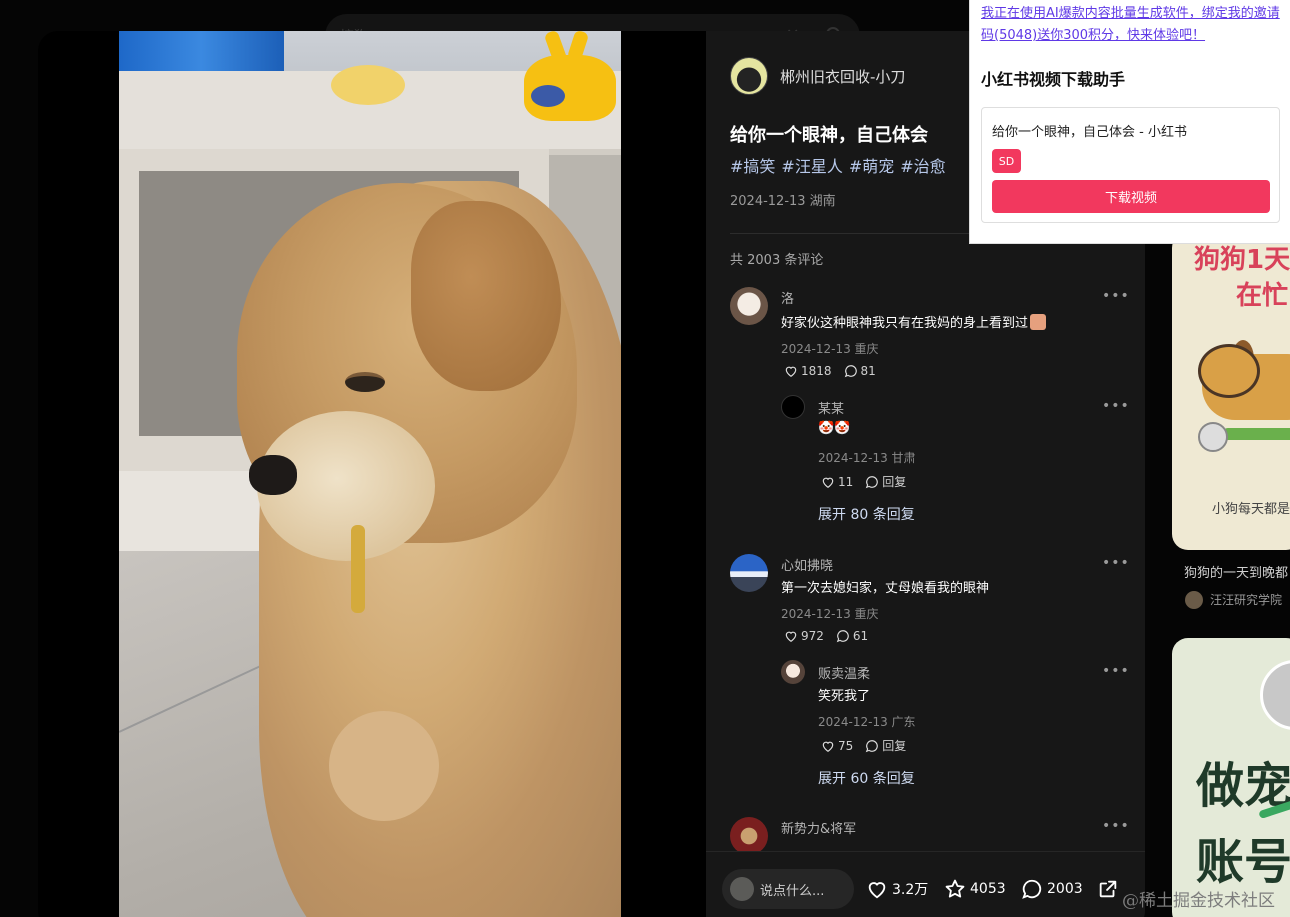 The width and height of the screenshot is (1290, 917). What do you see at coordinates (988, 889) in the screenshot?
I see `collect-total: 4053` at bounding box center [988, 889].